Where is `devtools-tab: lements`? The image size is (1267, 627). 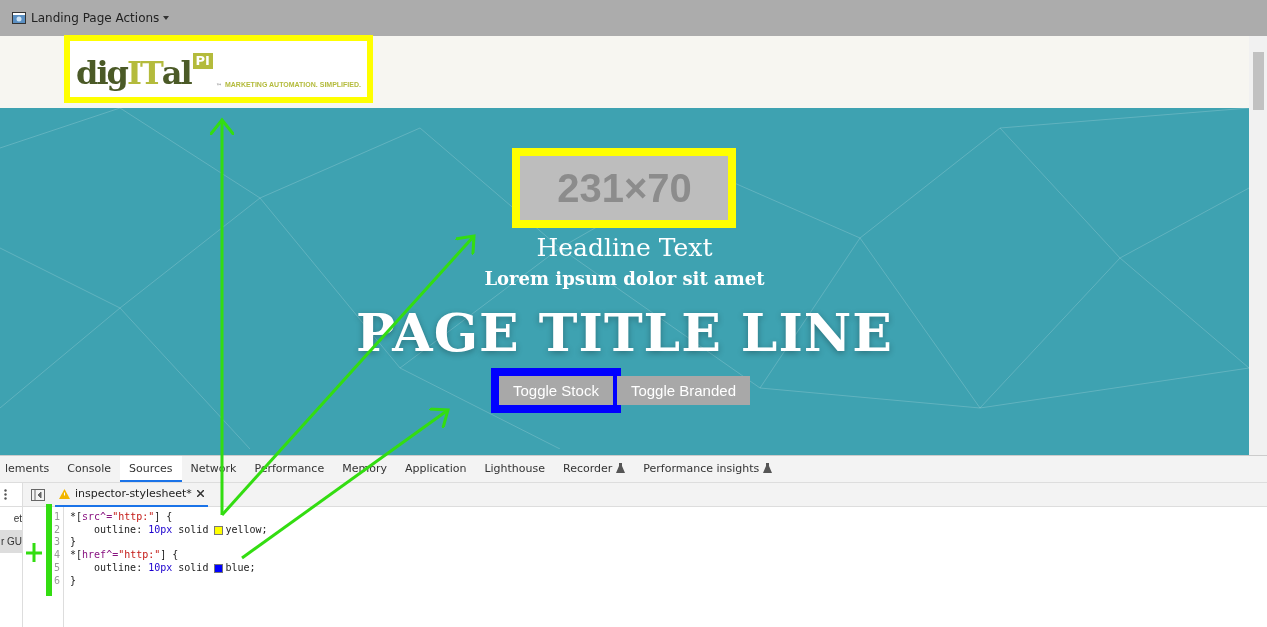 devtools-tab: lements is located at coordinates (29, 469).